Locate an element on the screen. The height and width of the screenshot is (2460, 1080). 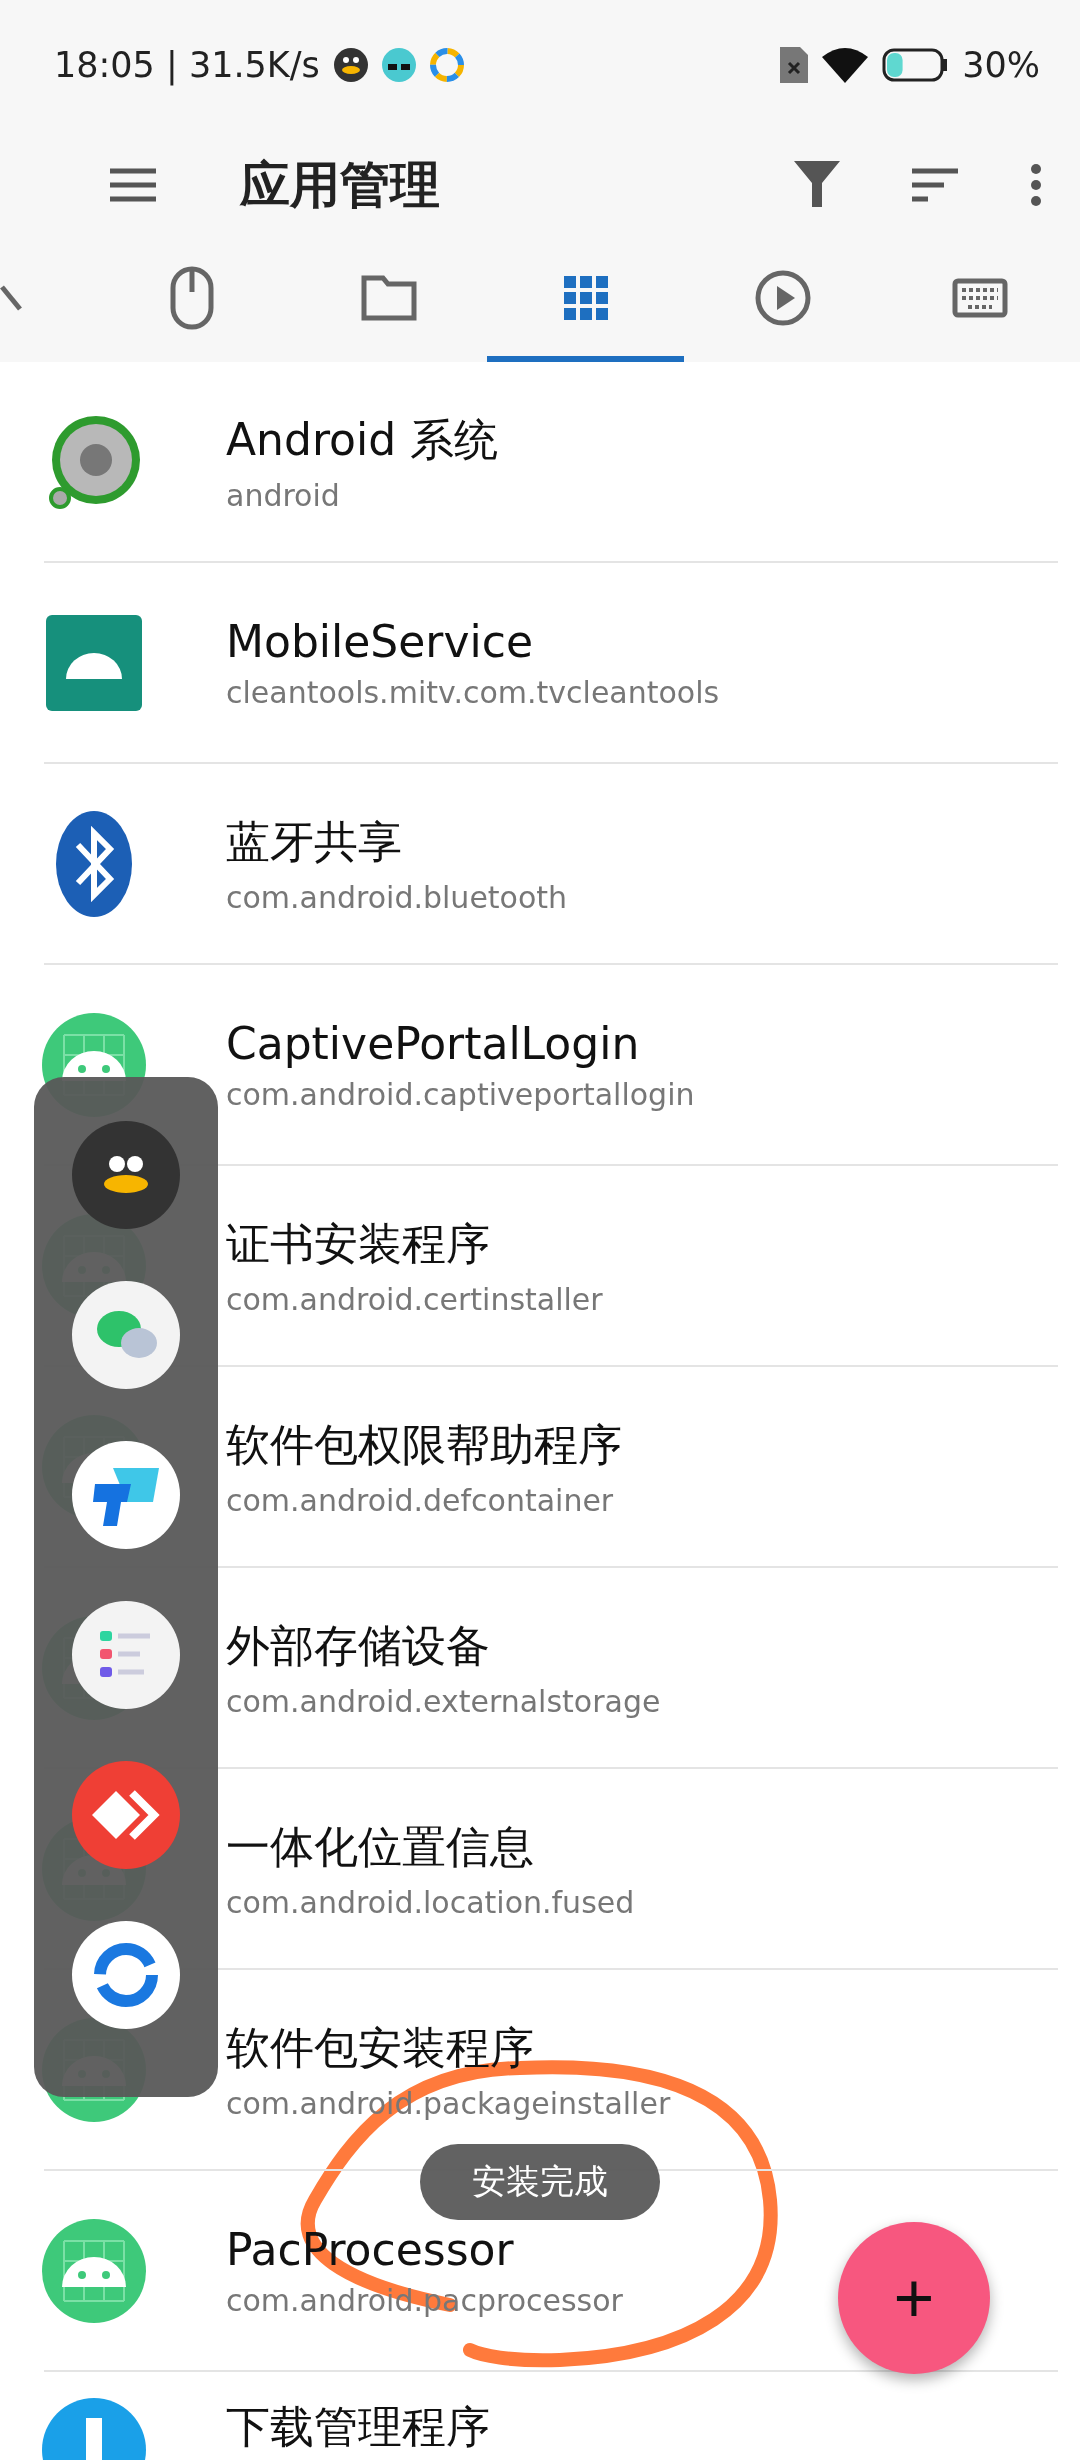
add-button: + is located at coordinates (914, 2298).